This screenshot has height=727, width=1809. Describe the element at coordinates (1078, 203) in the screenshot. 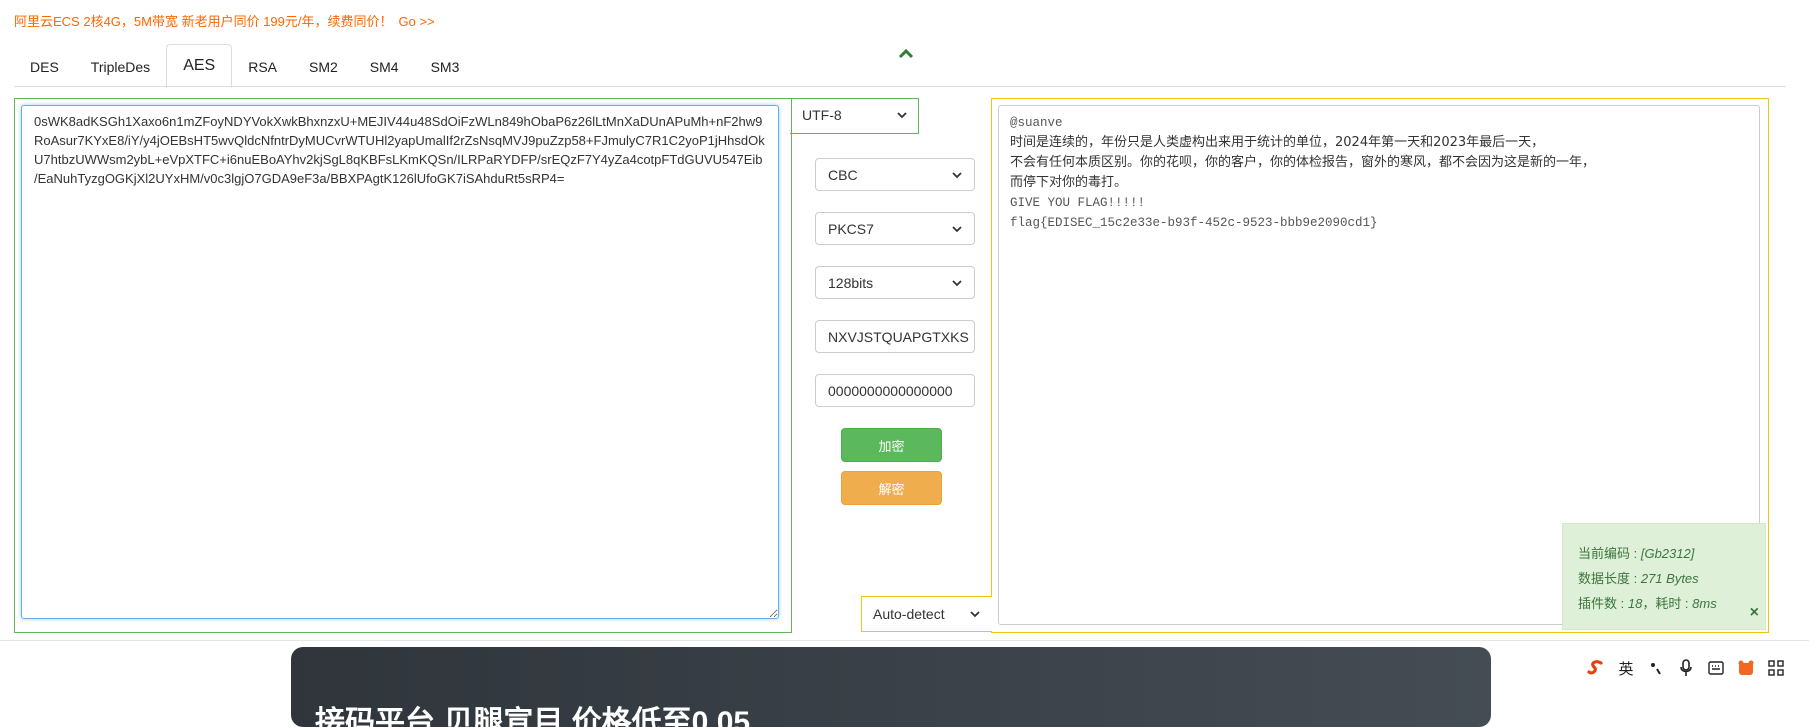

I see `output-line: GIVE YOU FLAG!!!!!` at that location.